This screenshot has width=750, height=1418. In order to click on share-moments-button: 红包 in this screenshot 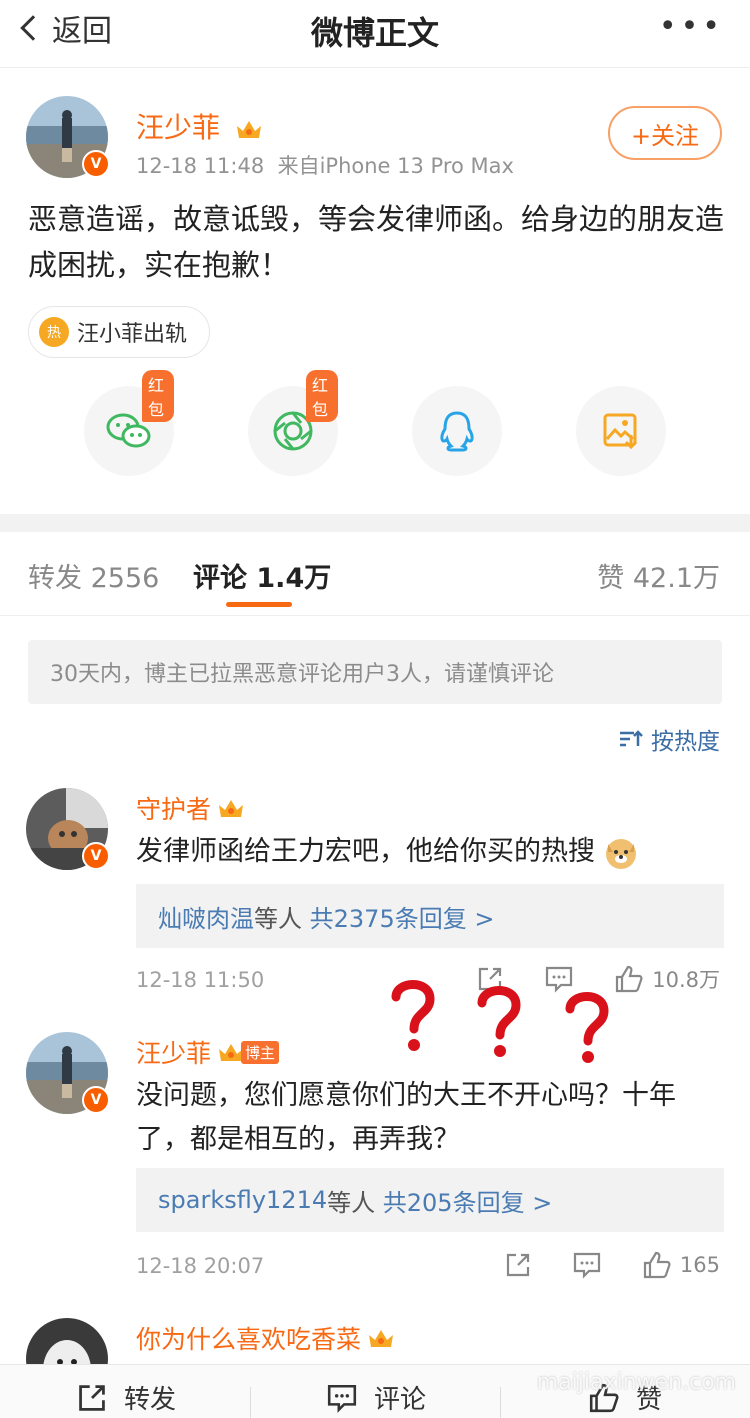, I will do `click(293, 423)`.